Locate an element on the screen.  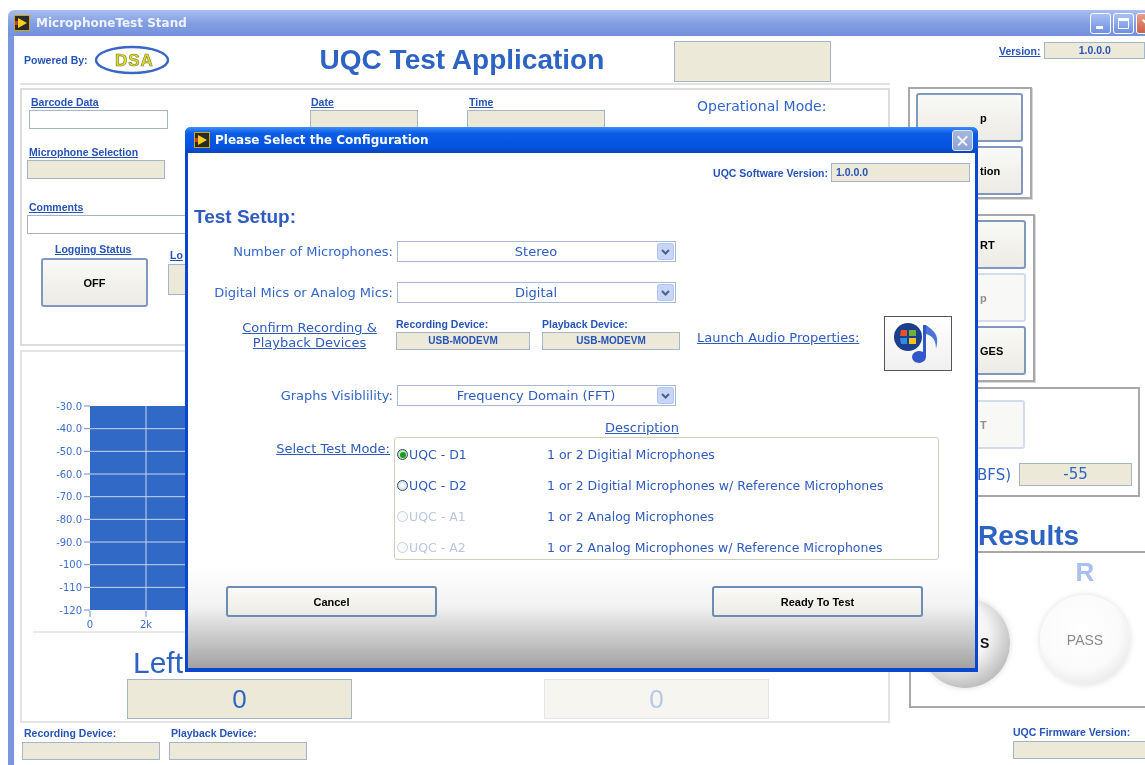
level-label: Left is located at coordinates (158, 662).